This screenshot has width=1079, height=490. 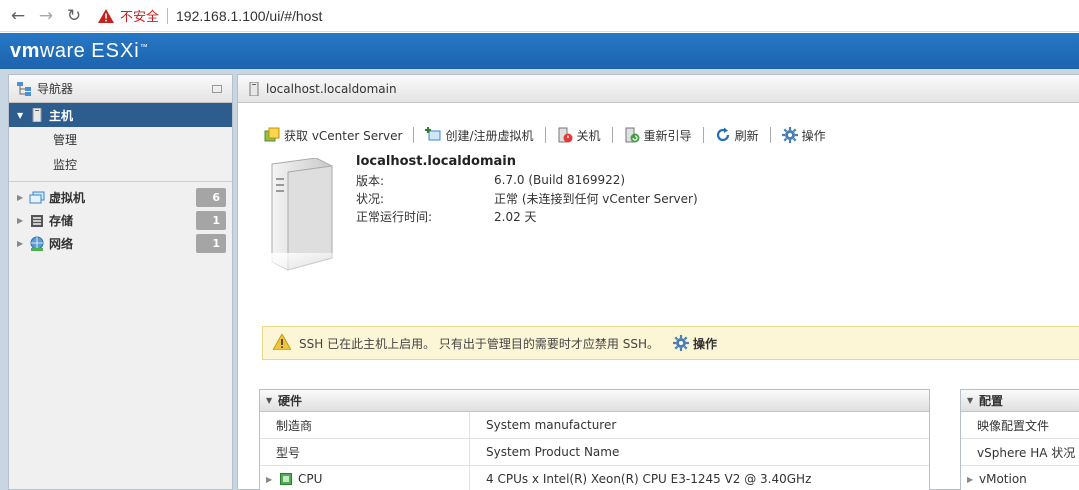 What do you see at coordinates (120, 164) in the screenshot?
I see `sidebar-item-monitor: 监控` at bounding box center [120, 164].